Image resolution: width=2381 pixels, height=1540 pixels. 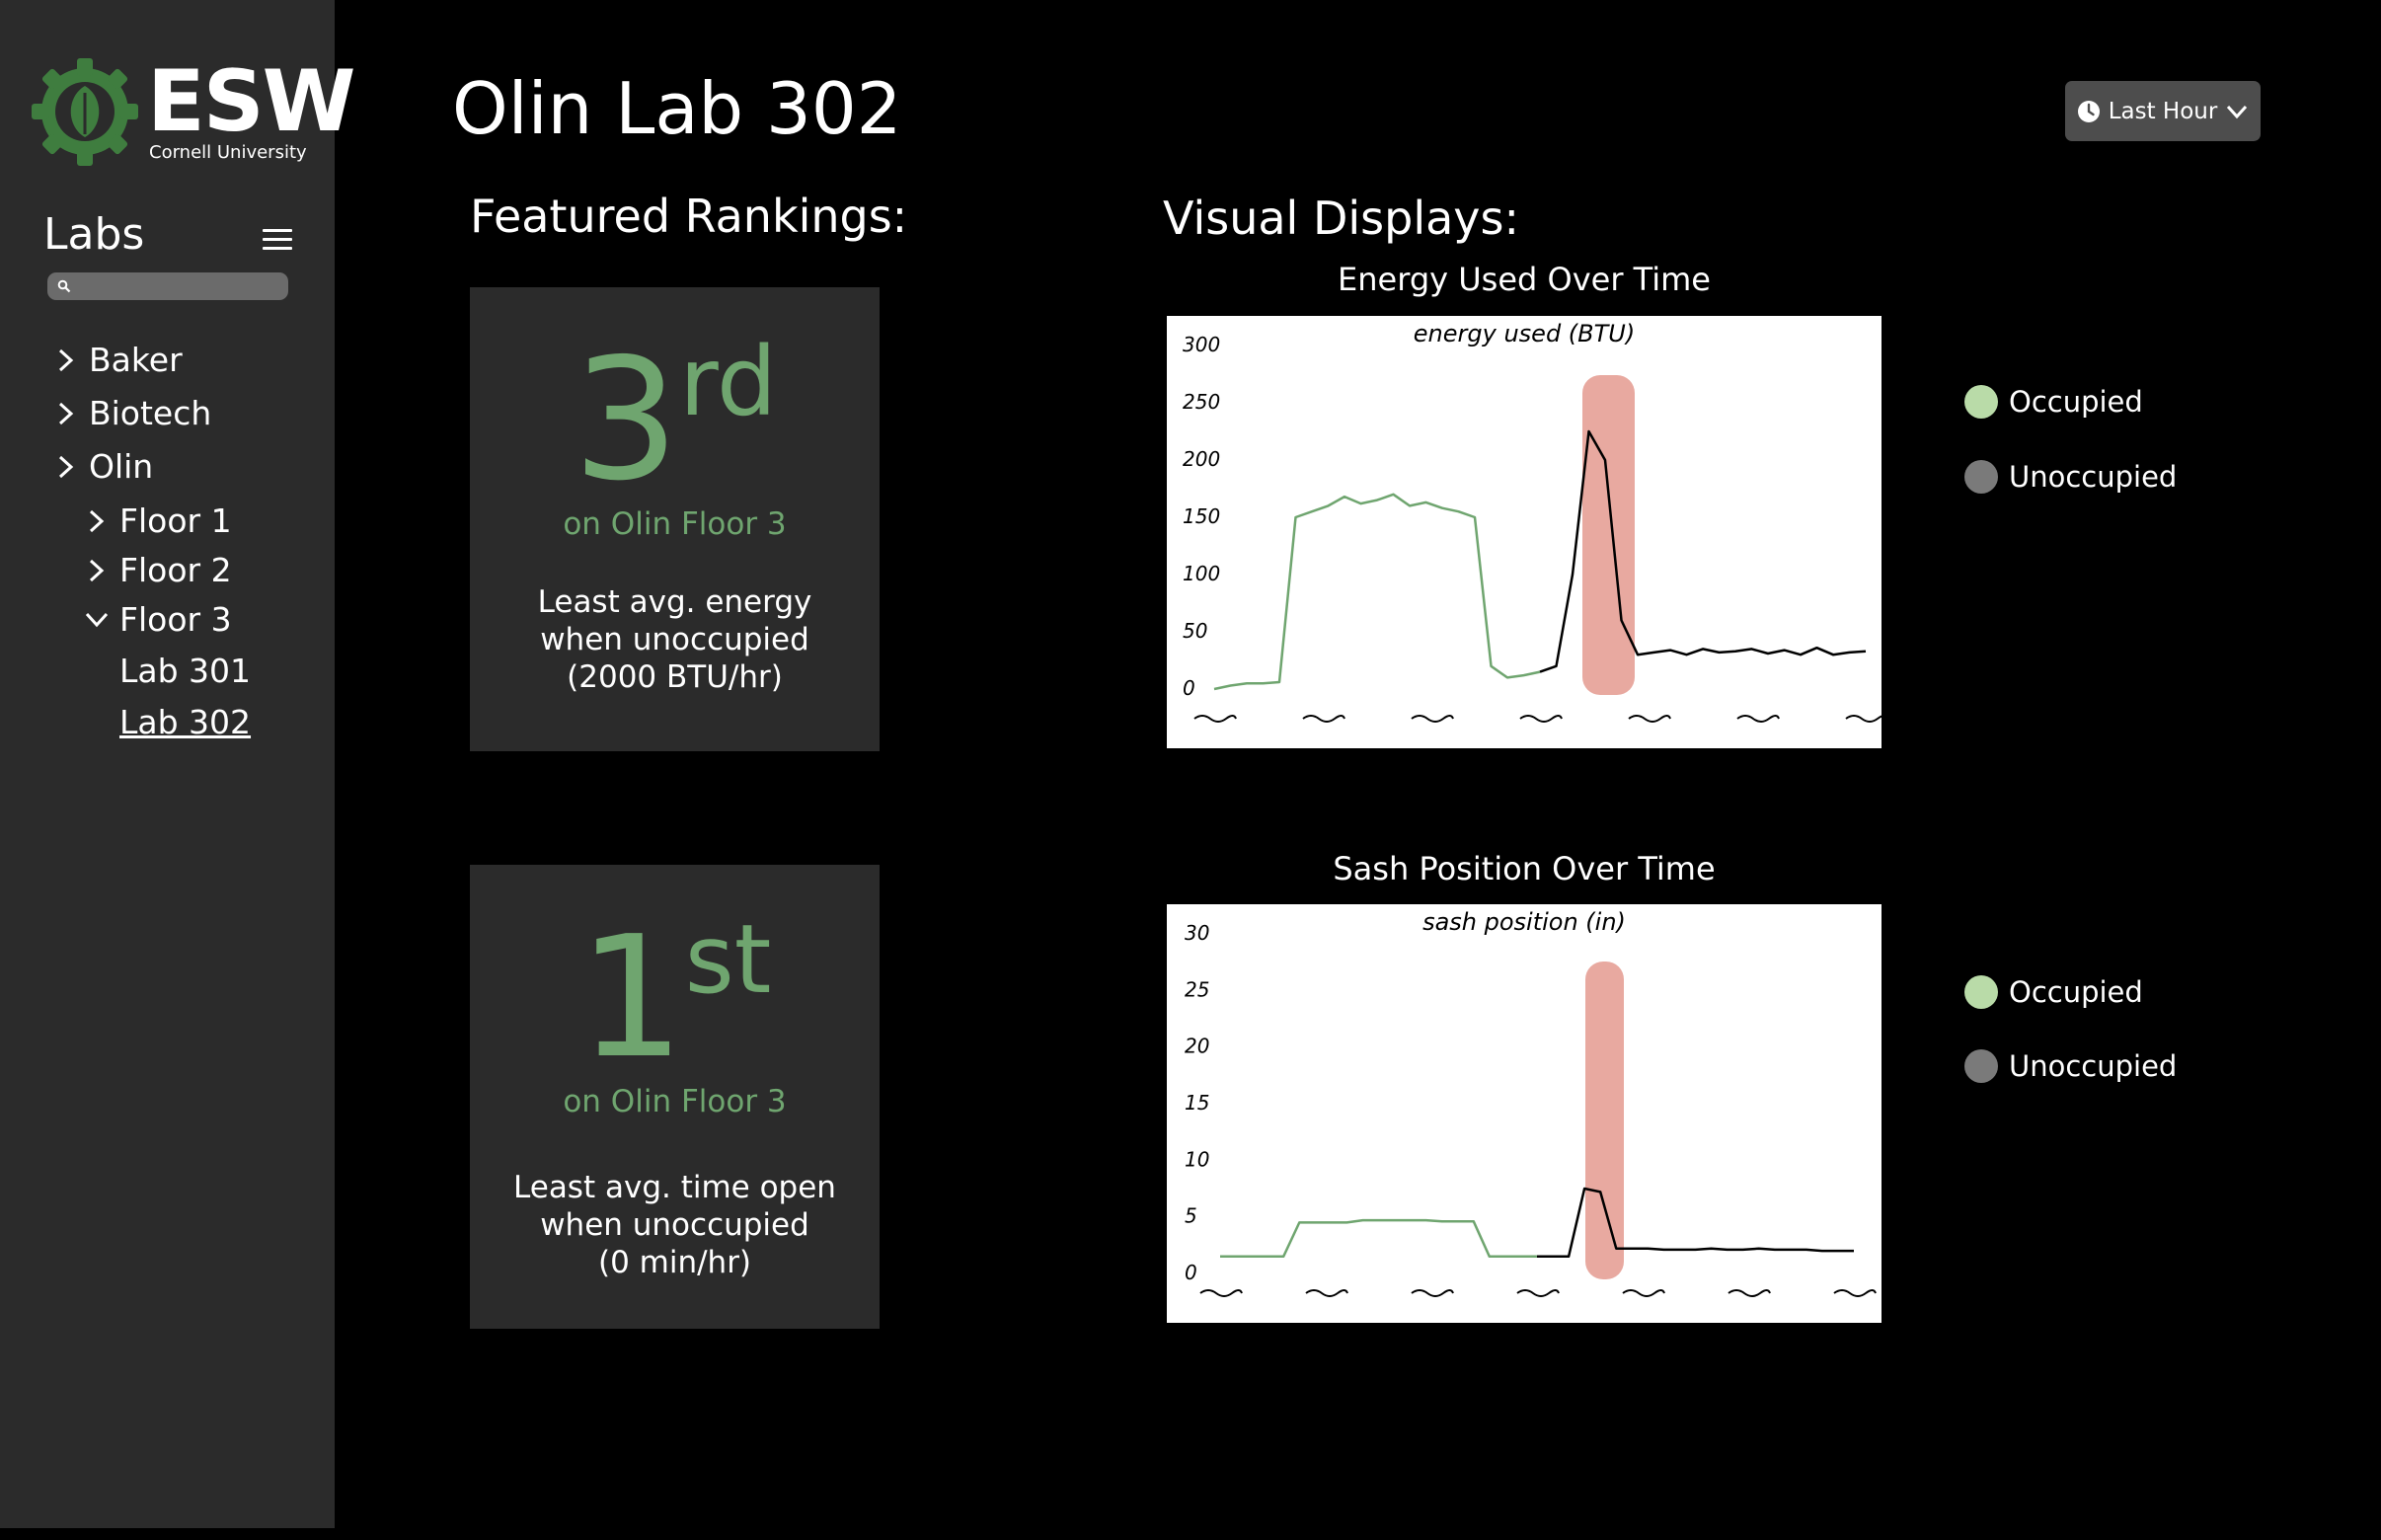 I want to click on hamburger-menu-icon, so click(x=277, y=240).